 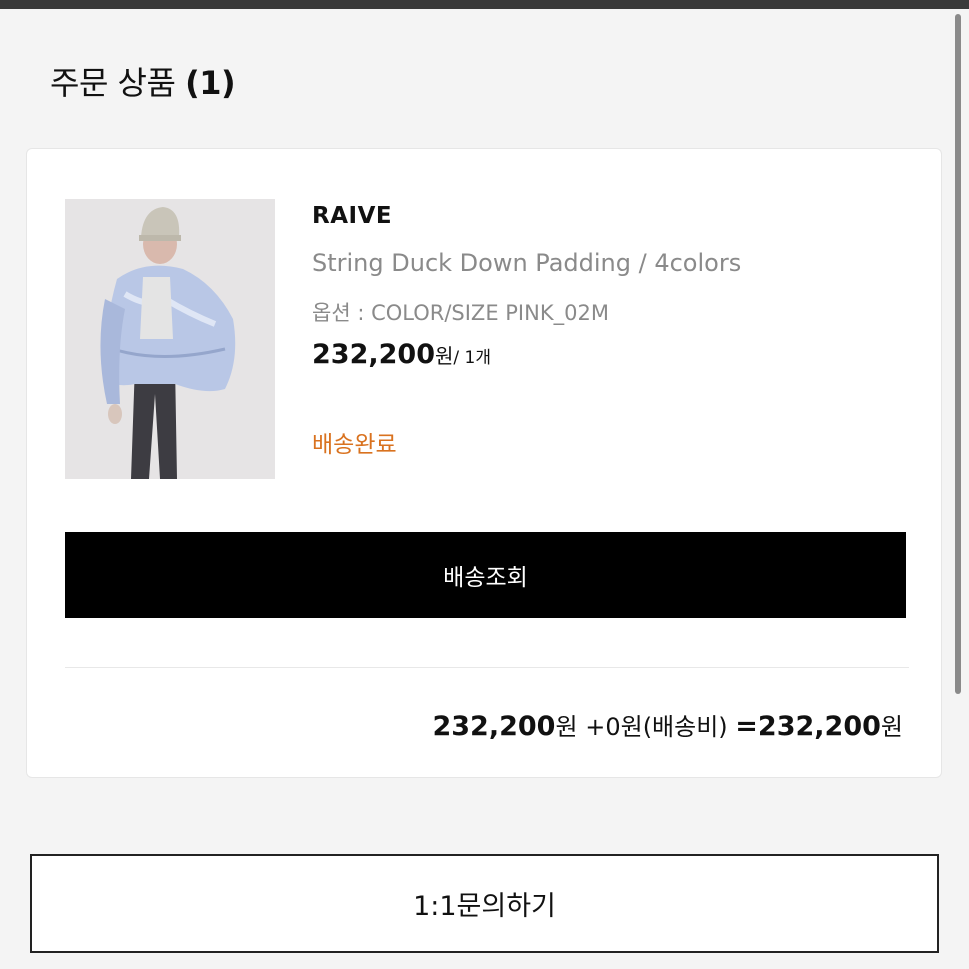 I want to click on product-image, so click(x=170, y=339).